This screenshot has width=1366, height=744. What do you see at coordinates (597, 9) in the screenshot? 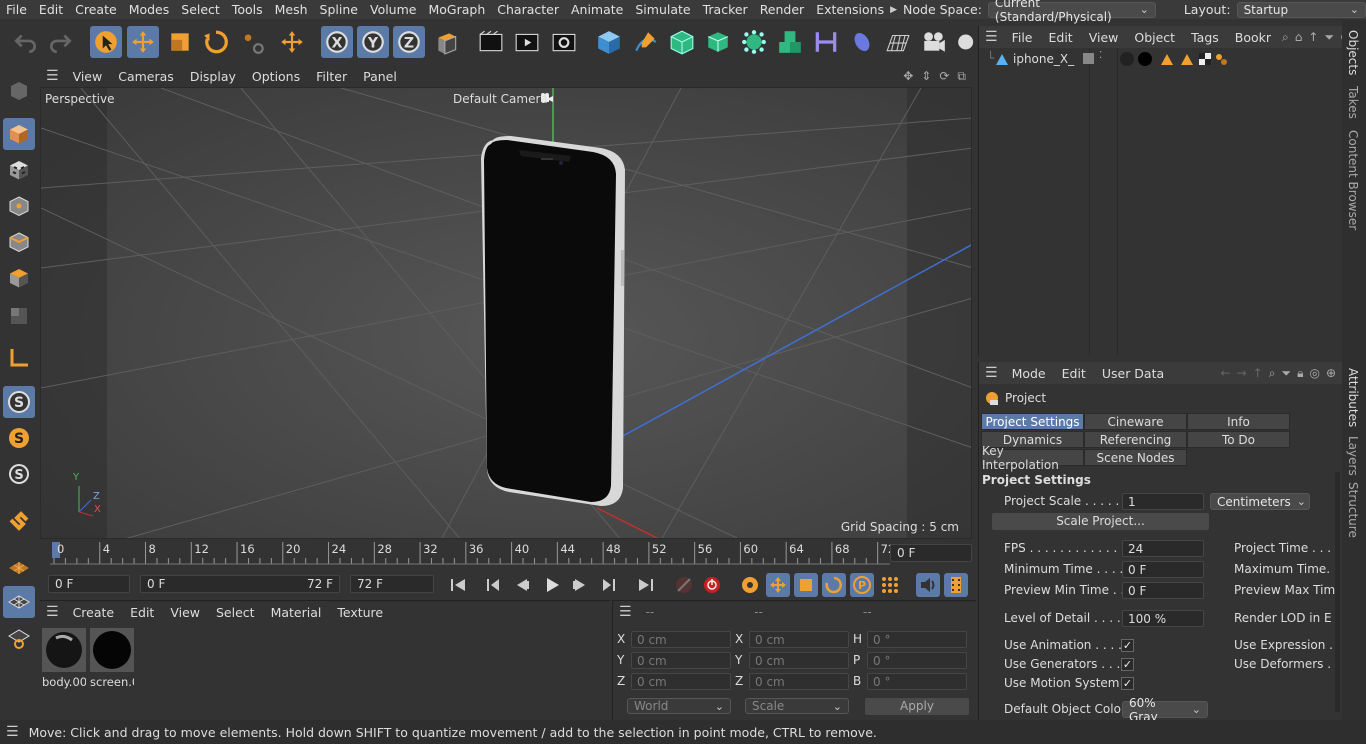
I see `menu-animate: Animate` at bounding box center [597, 9].